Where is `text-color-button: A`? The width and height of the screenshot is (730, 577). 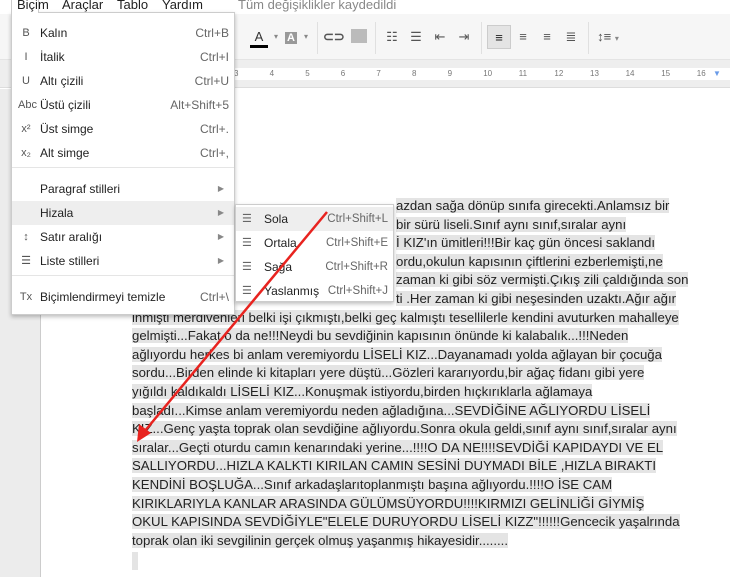 text-color-button: A is located at coordinates (259, 37).